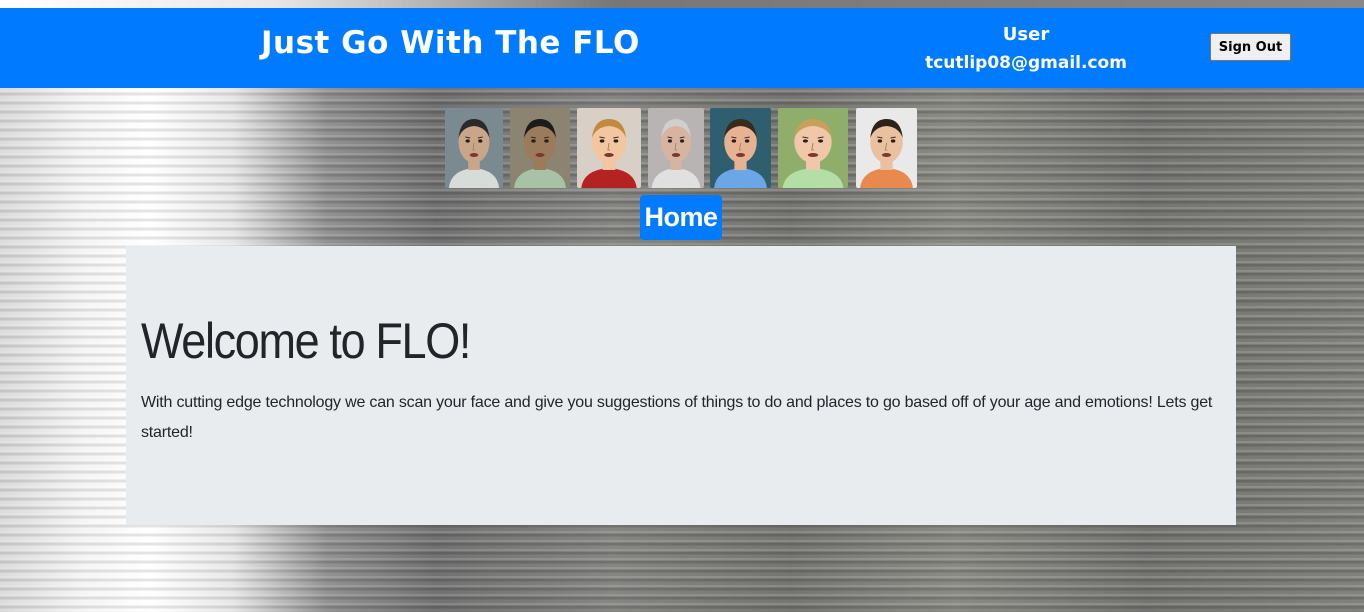 The height and width of the screenshot is (612, 1364). I want to click on user-info: User tcutlip08@gmail.com, so click(1026, 49).